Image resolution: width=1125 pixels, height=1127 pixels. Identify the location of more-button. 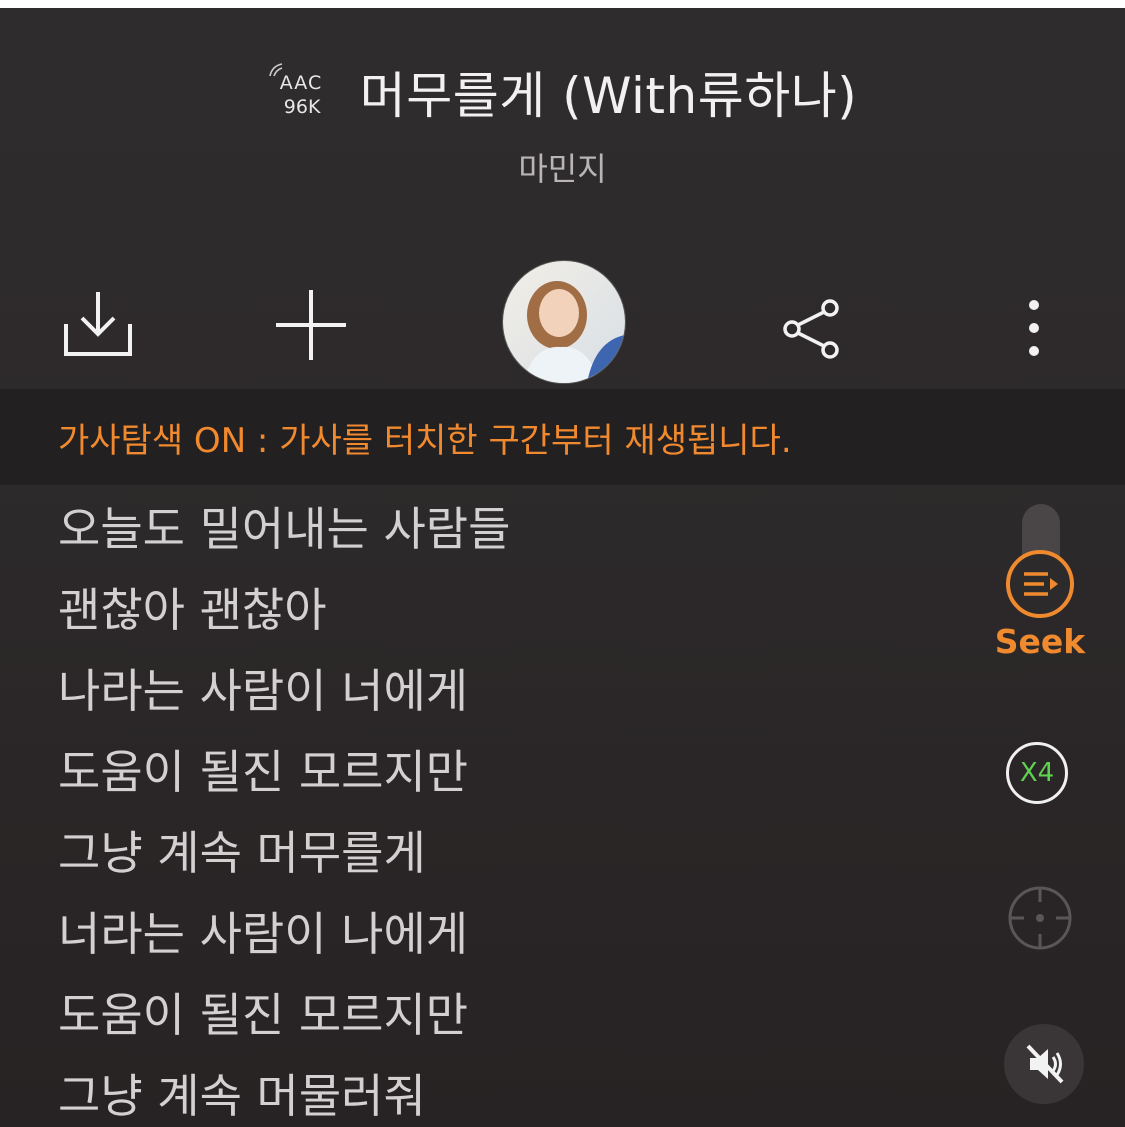
(1034, 329).